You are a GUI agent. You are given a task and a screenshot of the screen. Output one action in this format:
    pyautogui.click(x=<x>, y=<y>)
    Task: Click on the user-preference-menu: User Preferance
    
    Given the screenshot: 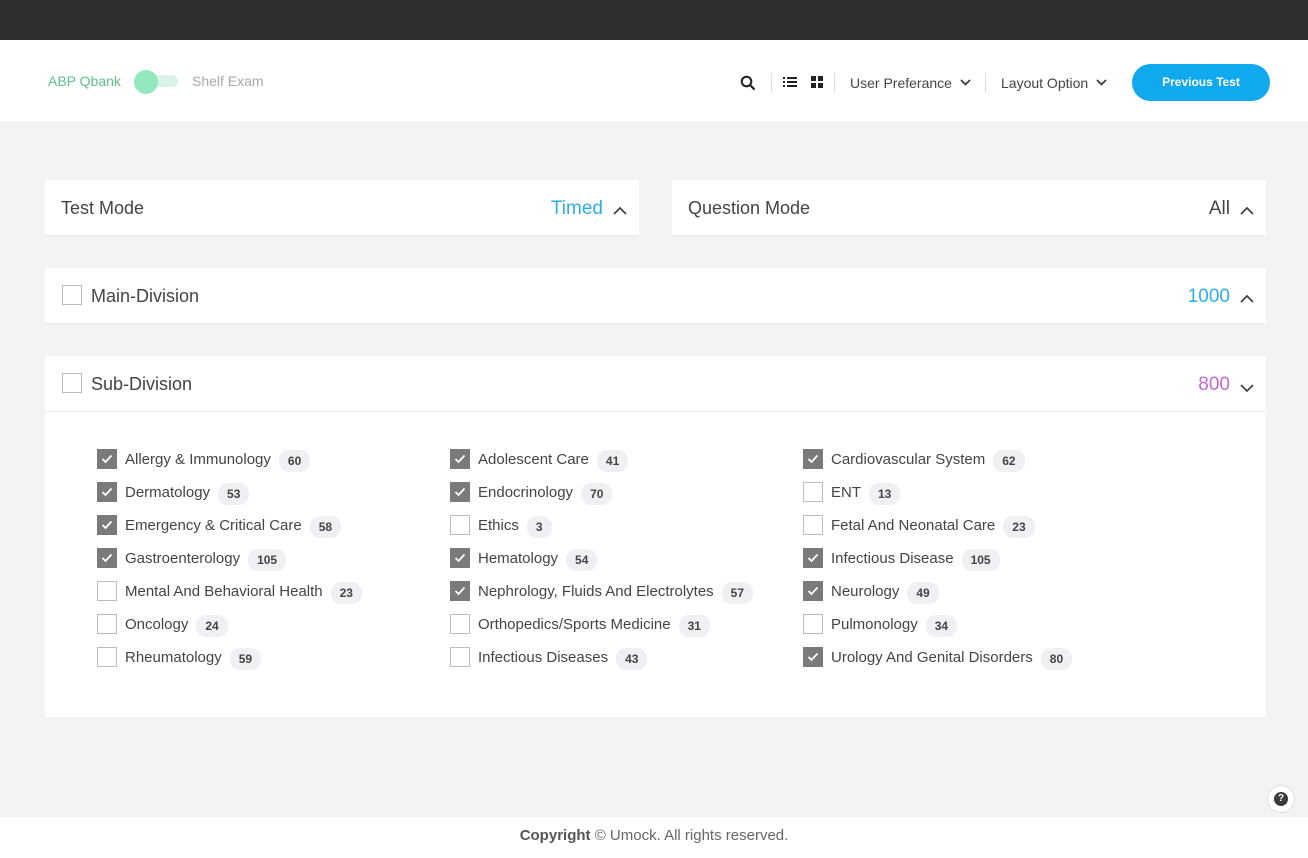 What is the action you would take?
    pyautogui.click(x=910, y=82)
    